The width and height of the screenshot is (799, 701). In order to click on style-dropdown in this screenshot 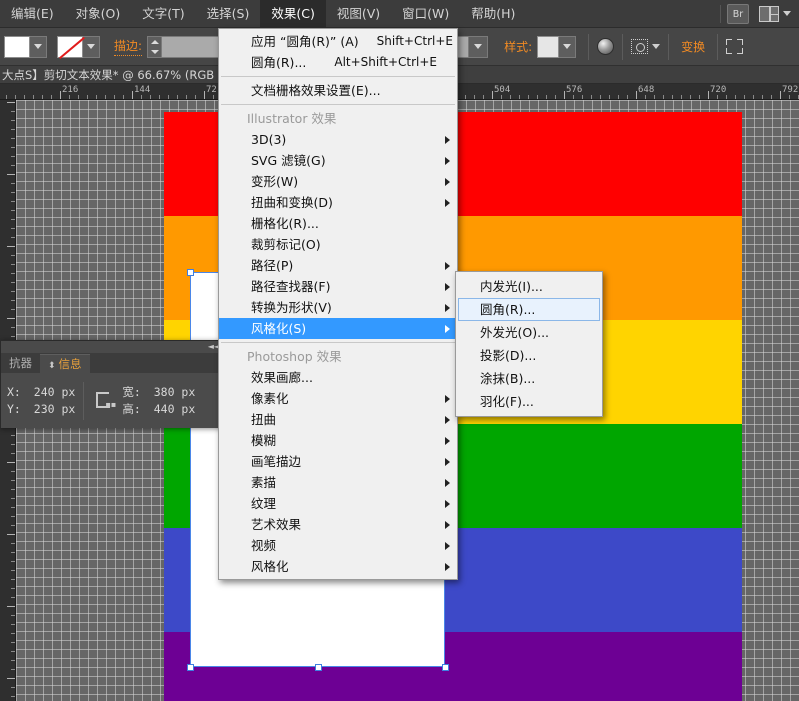, I will do `click(568, 46)`.